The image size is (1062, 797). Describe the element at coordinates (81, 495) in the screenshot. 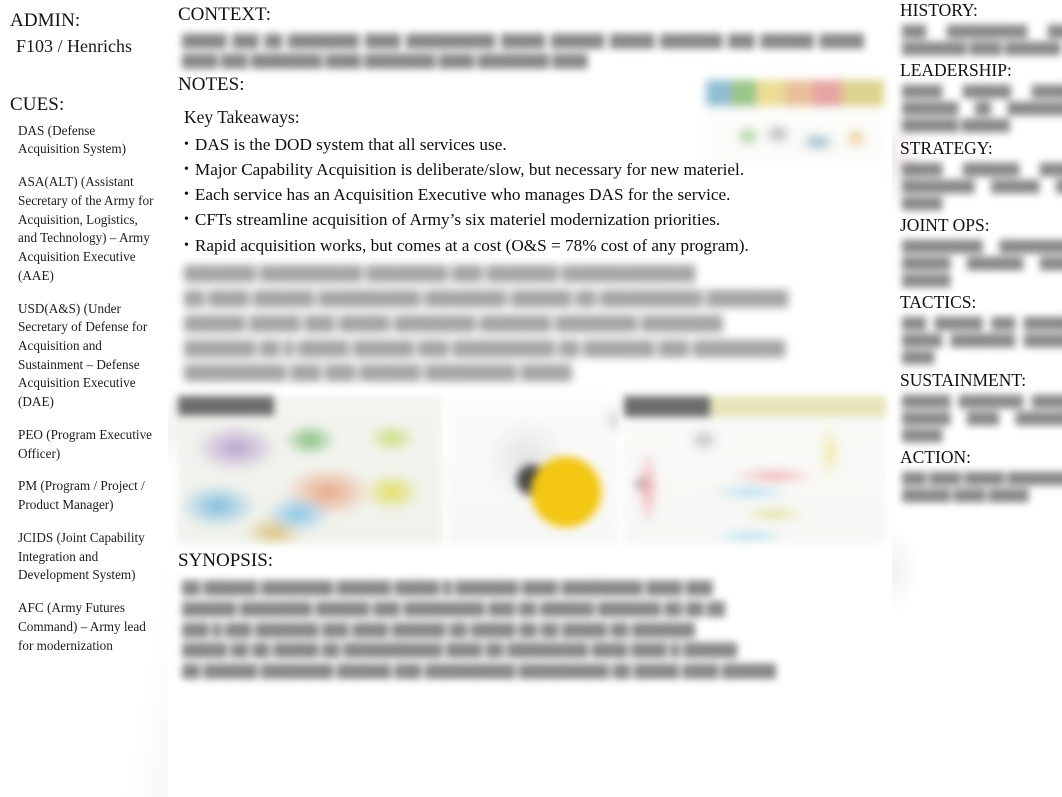

I see `cue-item: PM (Program / Project / Product Manager)` at that location.